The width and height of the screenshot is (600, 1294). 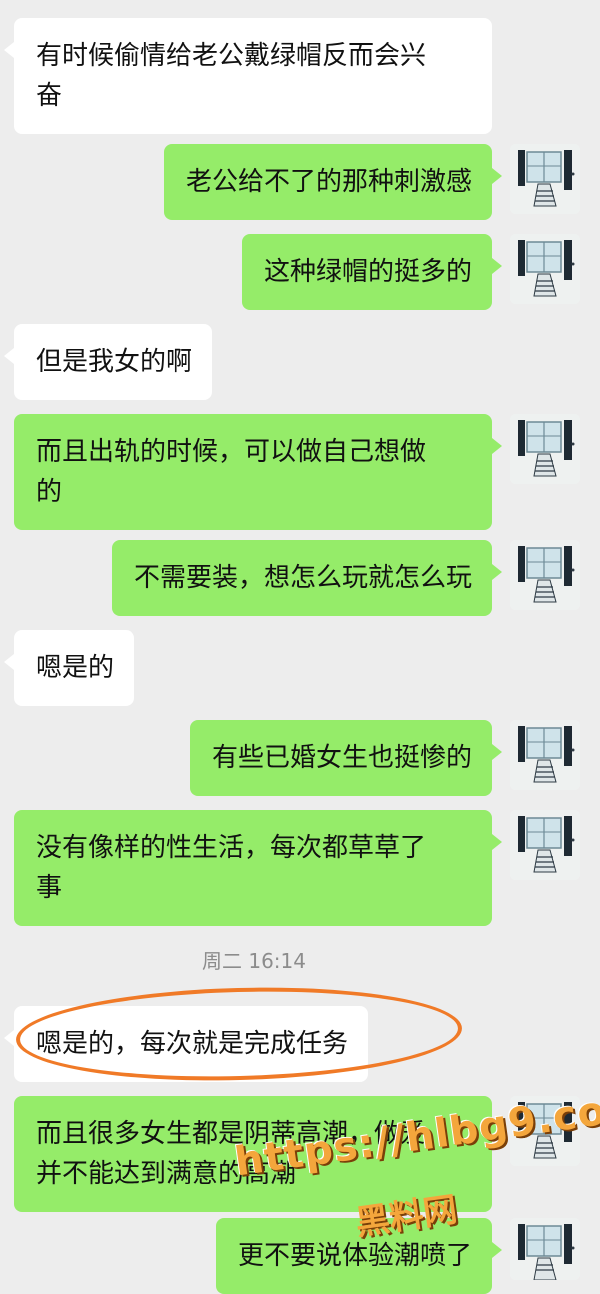 What do you see at coordinates (108, 362) in the screenshot?
I see `incoming-message: 但是我女的啊` at bounding box center [108, 362].